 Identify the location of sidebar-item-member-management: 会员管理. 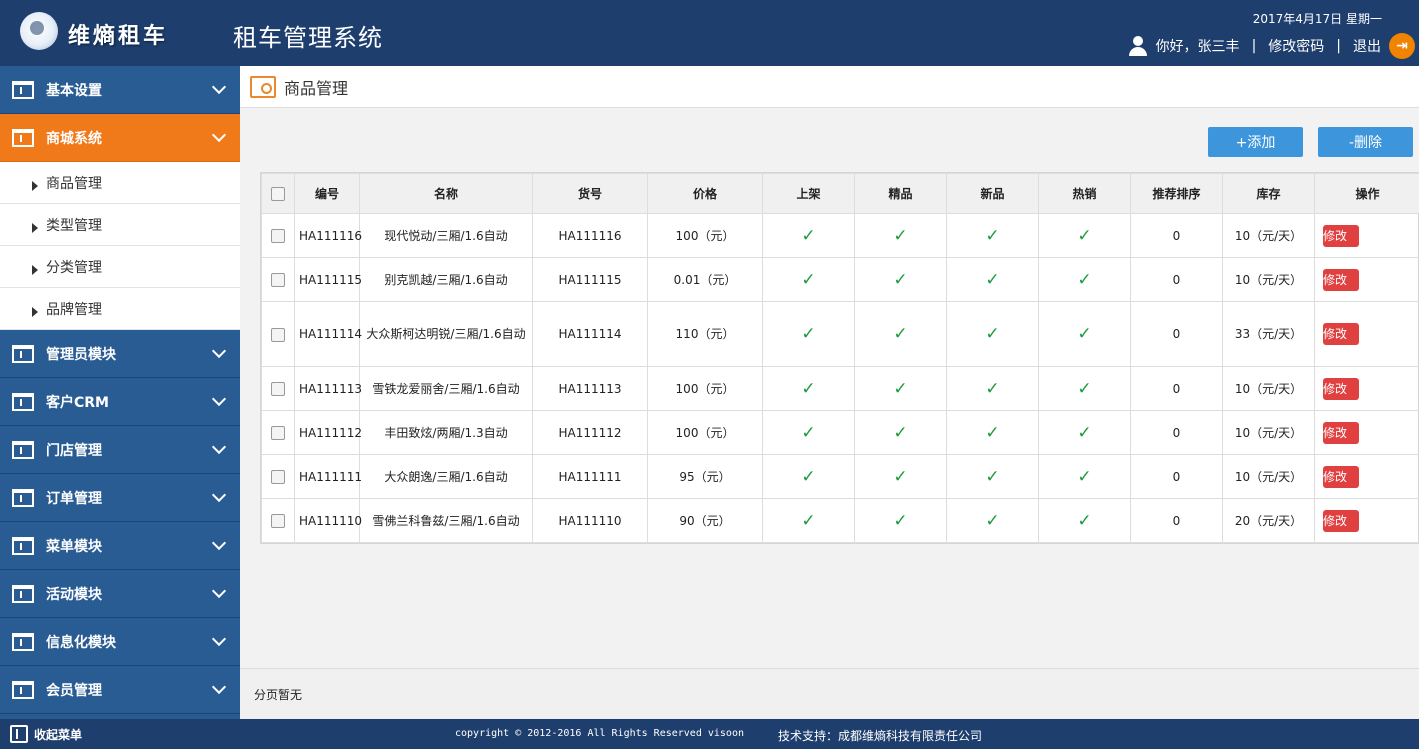
(120, 690).